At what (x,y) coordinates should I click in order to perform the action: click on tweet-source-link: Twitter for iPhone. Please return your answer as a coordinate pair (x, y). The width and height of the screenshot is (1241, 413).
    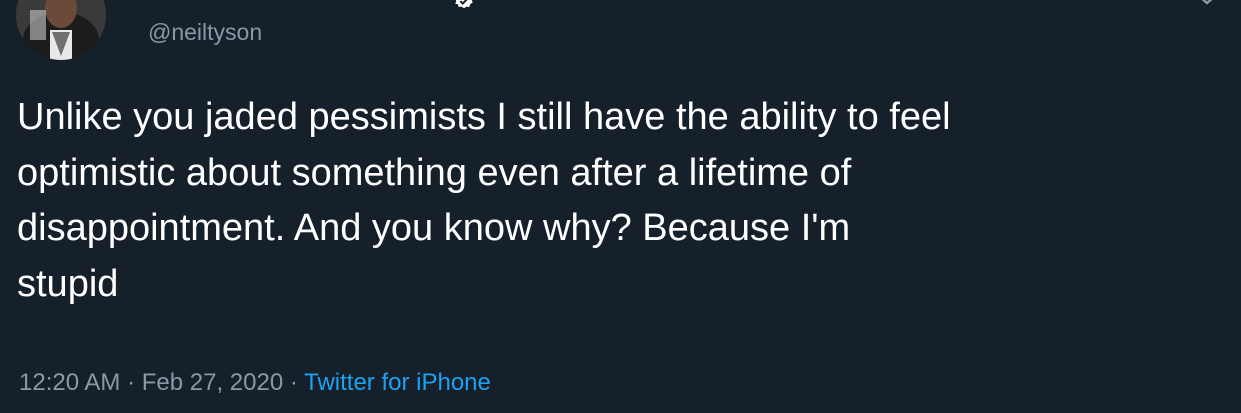
    Looking at the image, I should click on (397, 382).